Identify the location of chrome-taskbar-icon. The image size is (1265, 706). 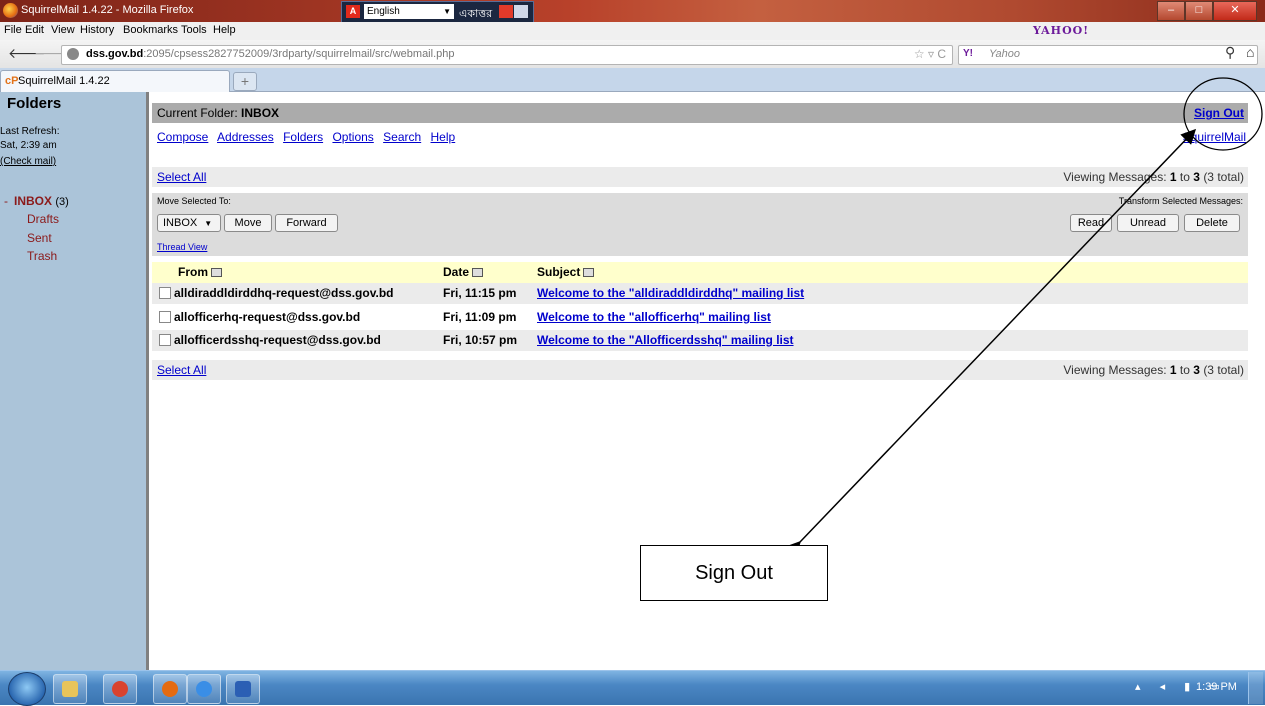
(120, 689).